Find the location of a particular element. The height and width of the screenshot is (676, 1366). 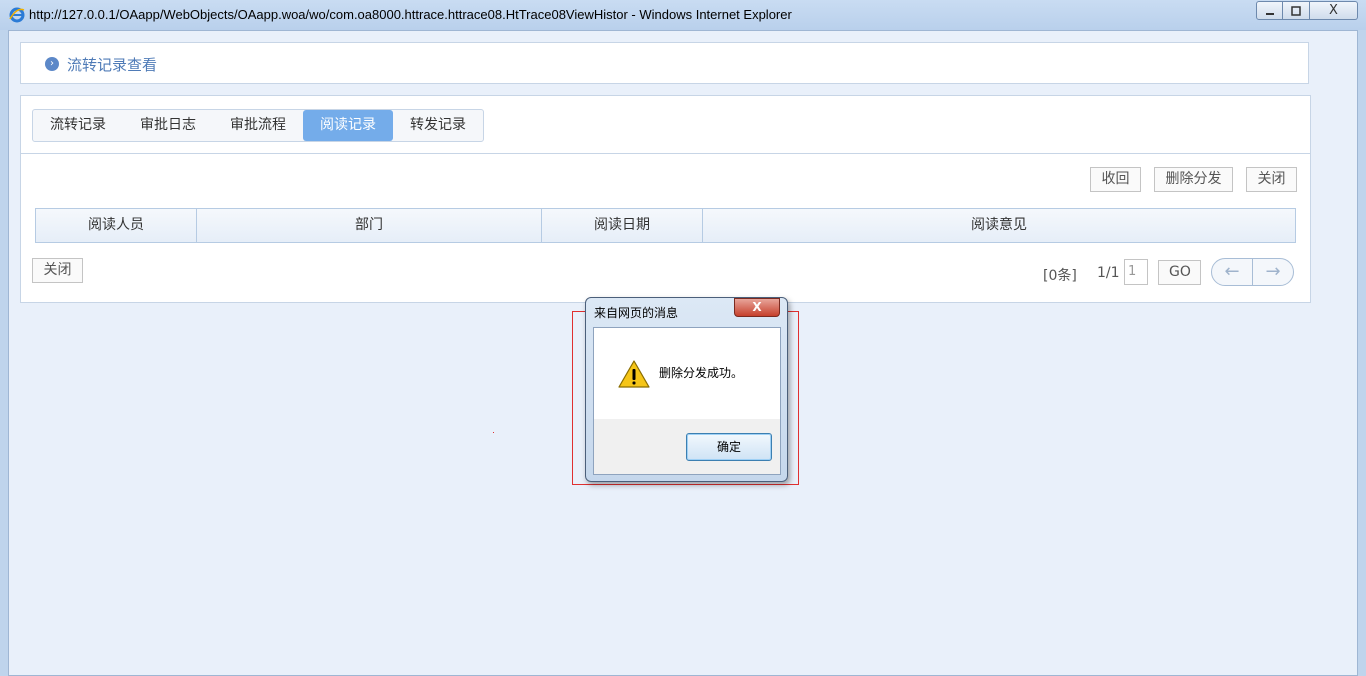

arrow-right-icon: → is located at coordinates (1273, 272).